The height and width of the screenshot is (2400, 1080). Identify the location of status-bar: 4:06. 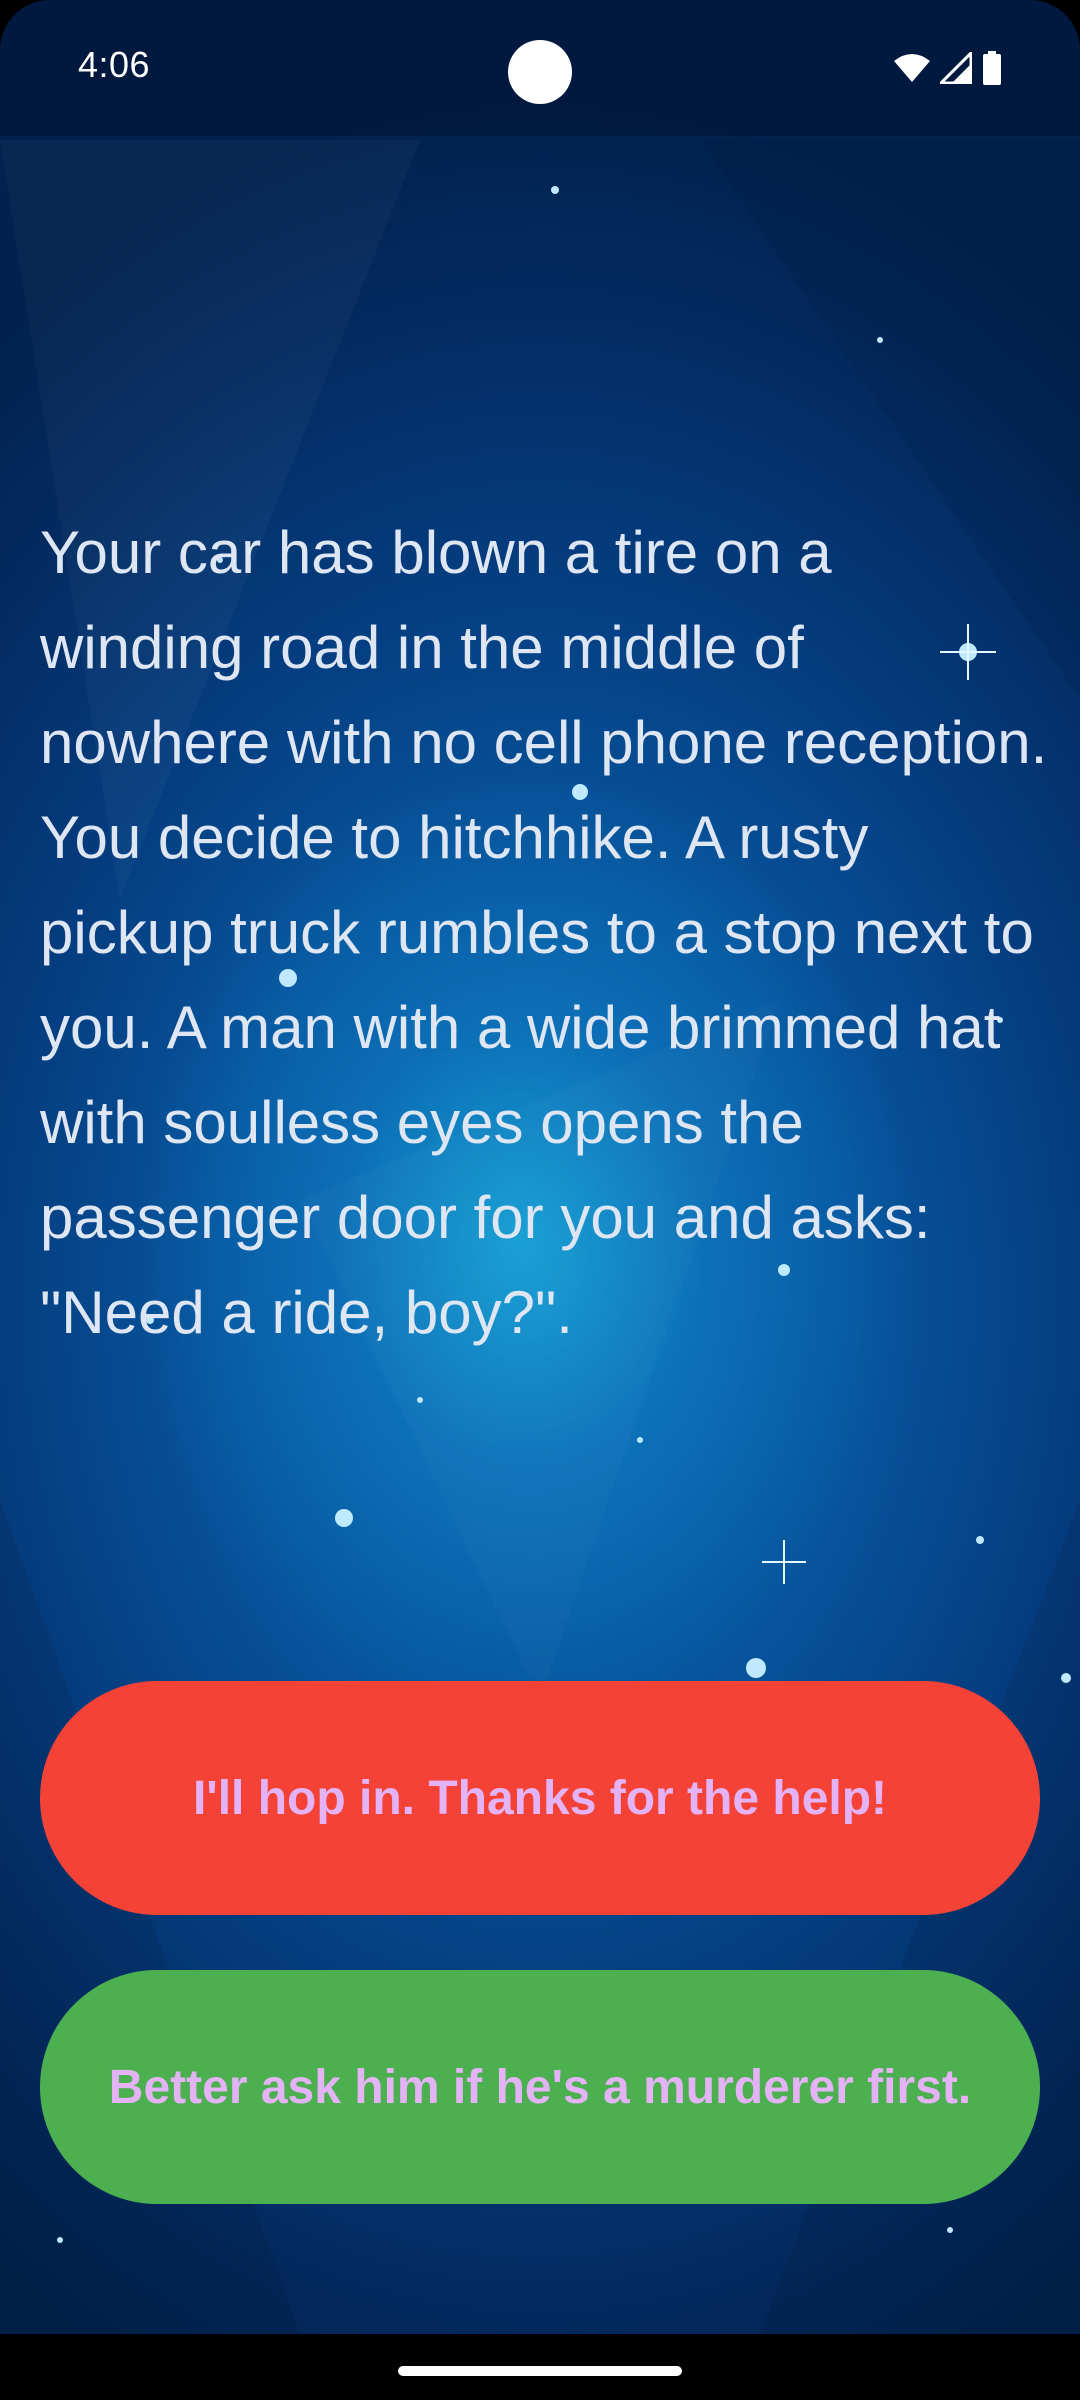
(540, 68).